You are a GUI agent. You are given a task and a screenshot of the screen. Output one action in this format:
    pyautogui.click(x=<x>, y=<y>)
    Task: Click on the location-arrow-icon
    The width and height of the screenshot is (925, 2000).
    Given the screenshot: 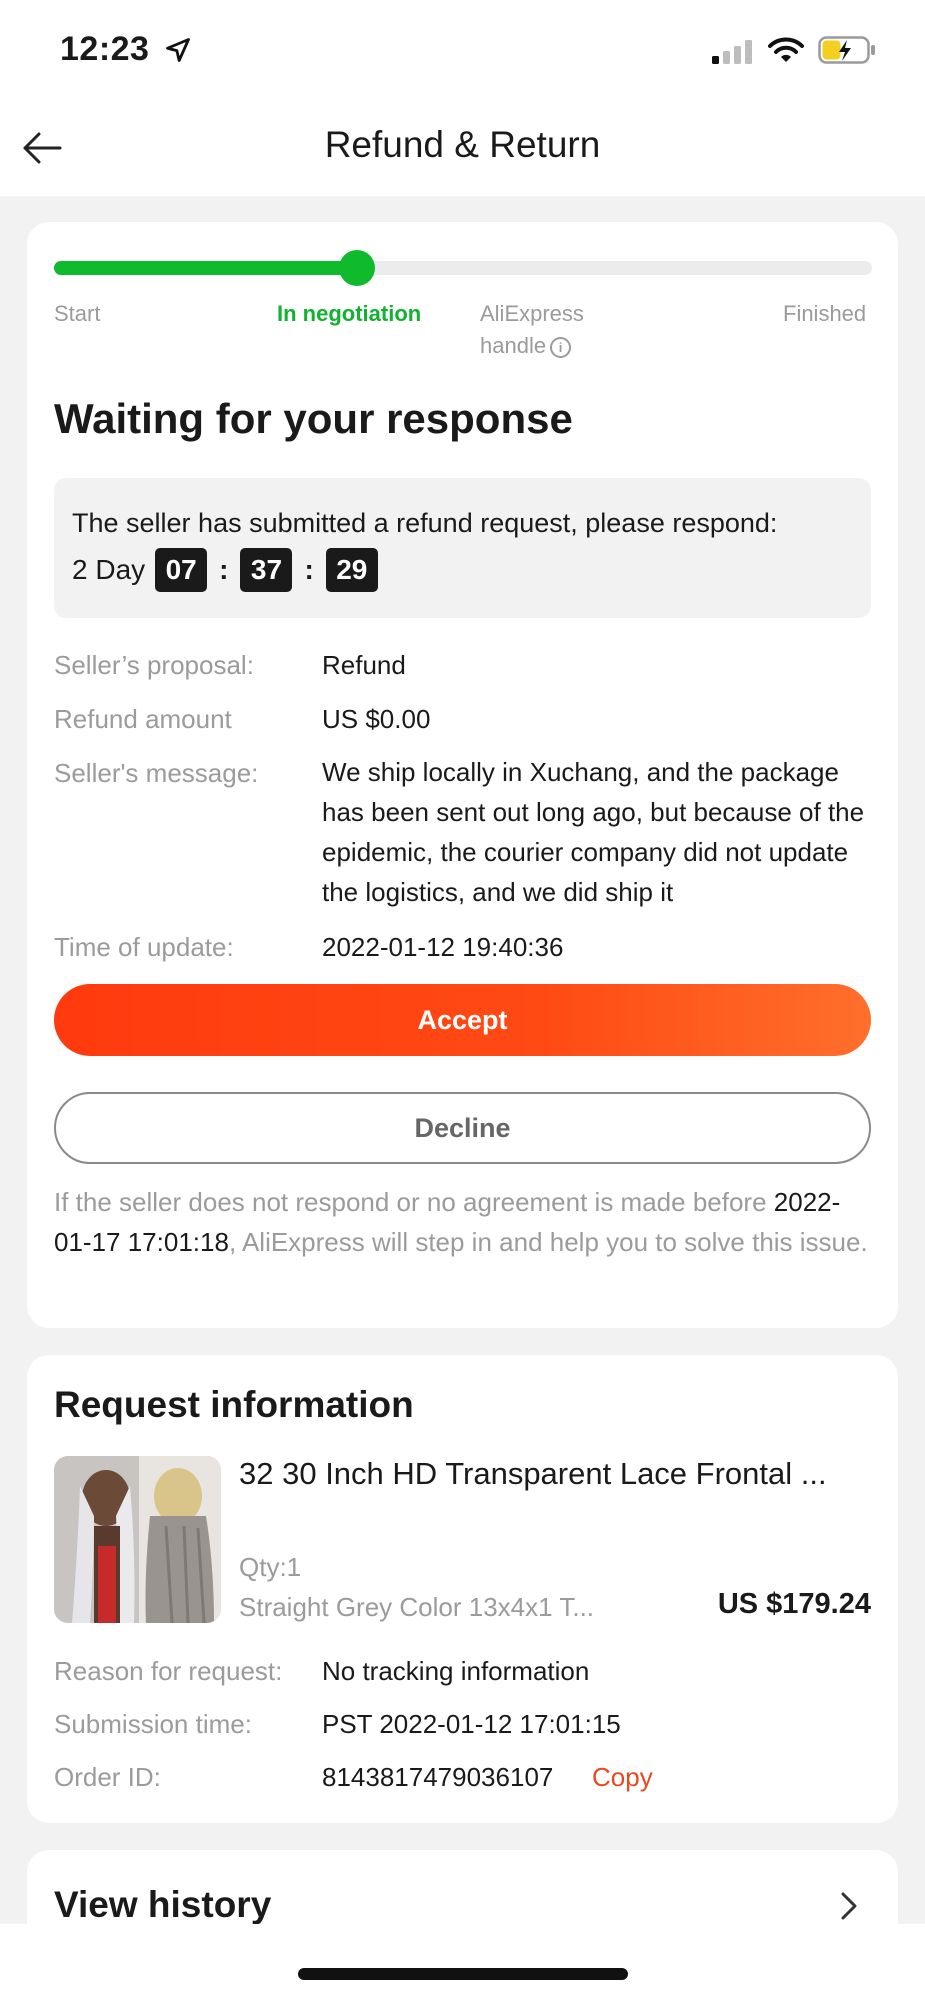 What is the action you would take?
    pyautogui.click(x=178, y=50)
    